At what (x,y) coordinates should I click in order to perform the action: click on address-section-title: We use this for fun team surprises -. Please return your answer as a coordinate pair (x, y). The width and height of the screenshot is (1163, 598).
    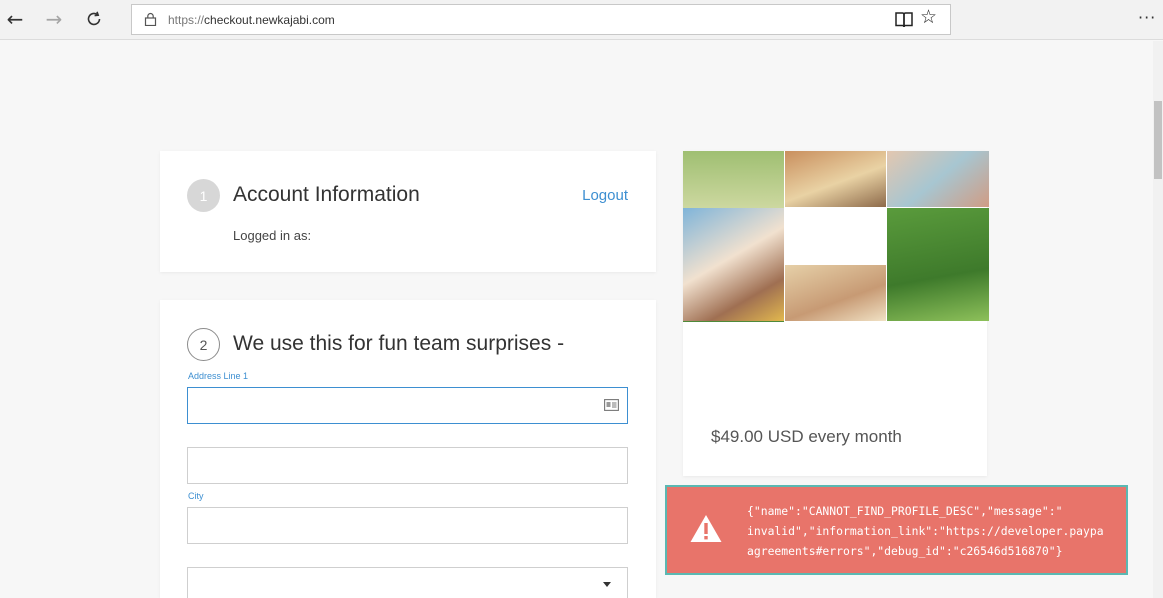
    Looking at the image, I should click on (399, 343).